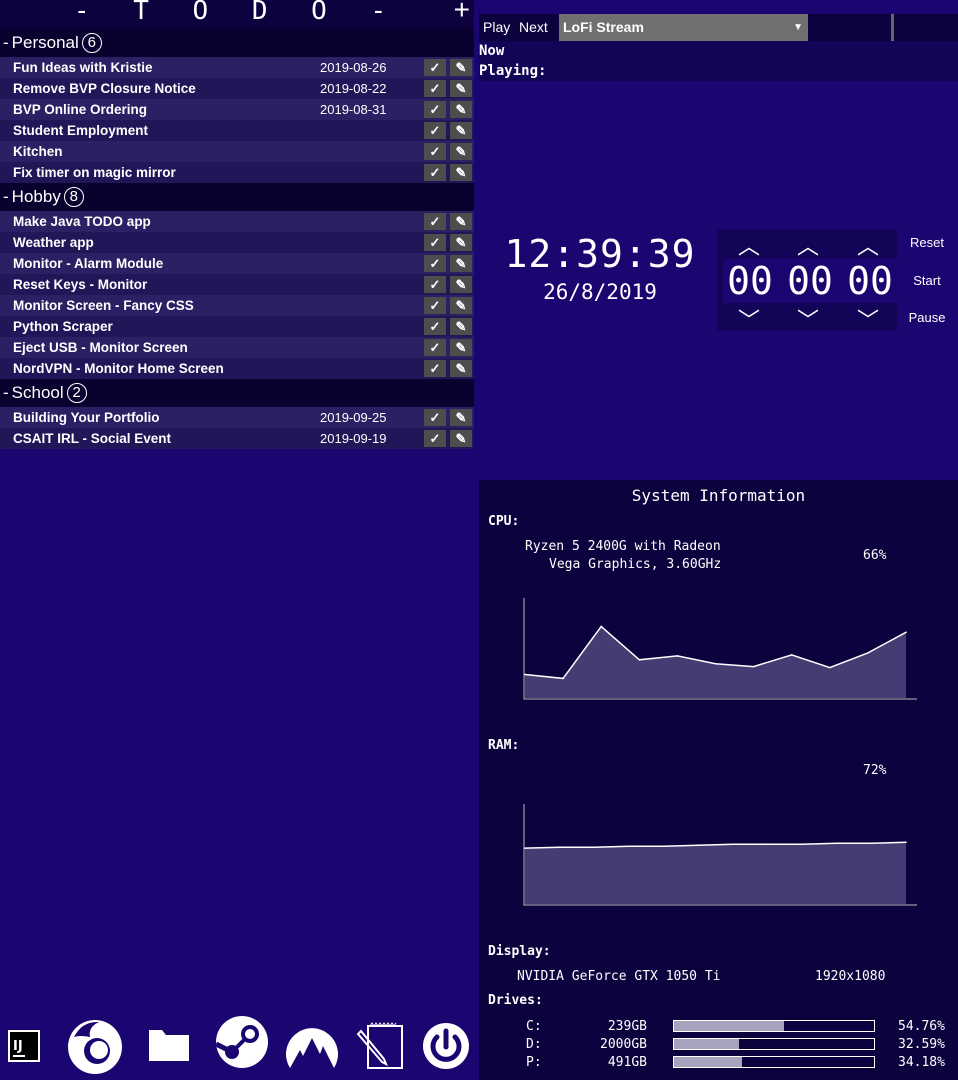 Image resolution: width=958 pixels, height=1080 pixels. What do you see at coordinates (635, 564) in the screenshot?
I see `cpu-name-line2: Vega Graphics, 3.60GHz` at bounding box center [635, 564].